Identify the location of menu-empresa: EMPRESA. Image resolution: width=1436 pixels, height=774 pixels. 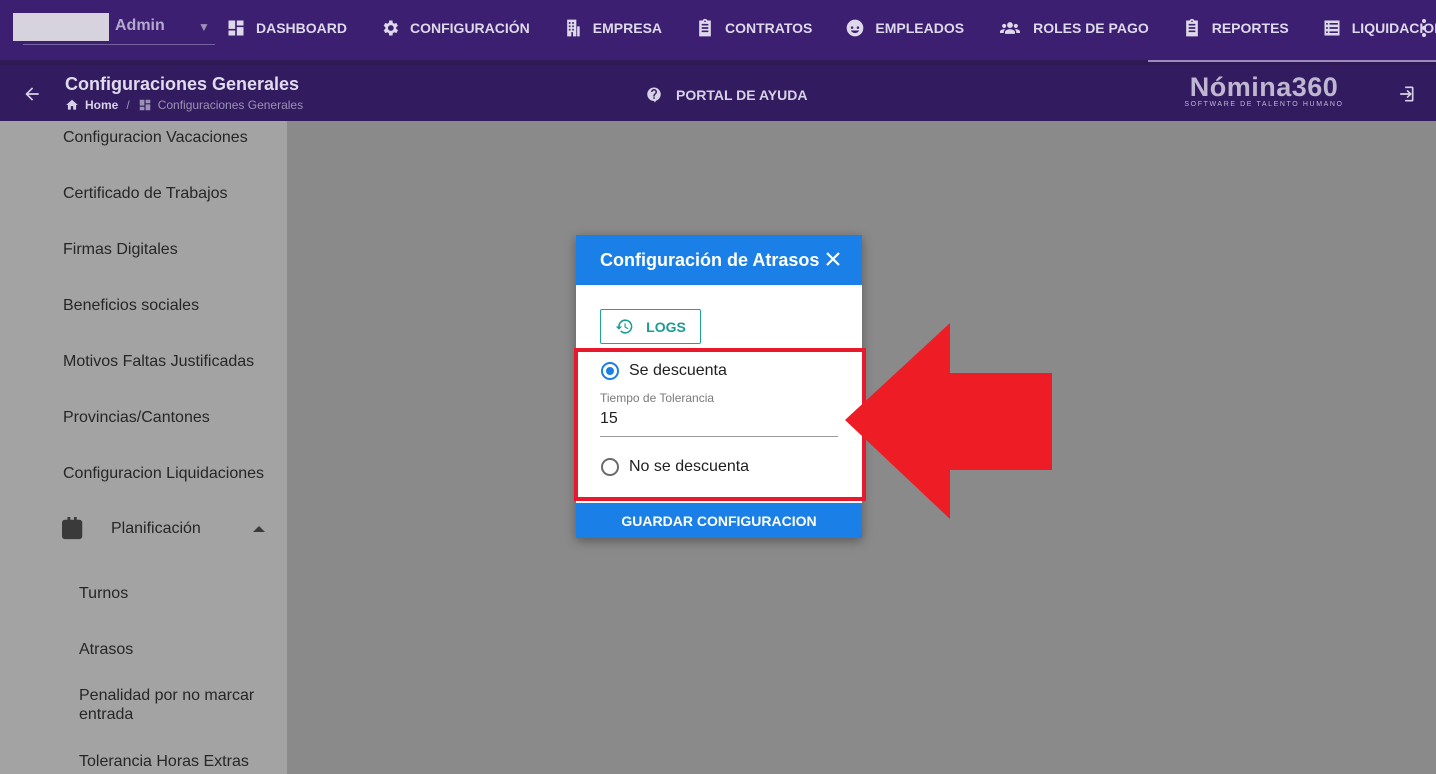
(612, 28).